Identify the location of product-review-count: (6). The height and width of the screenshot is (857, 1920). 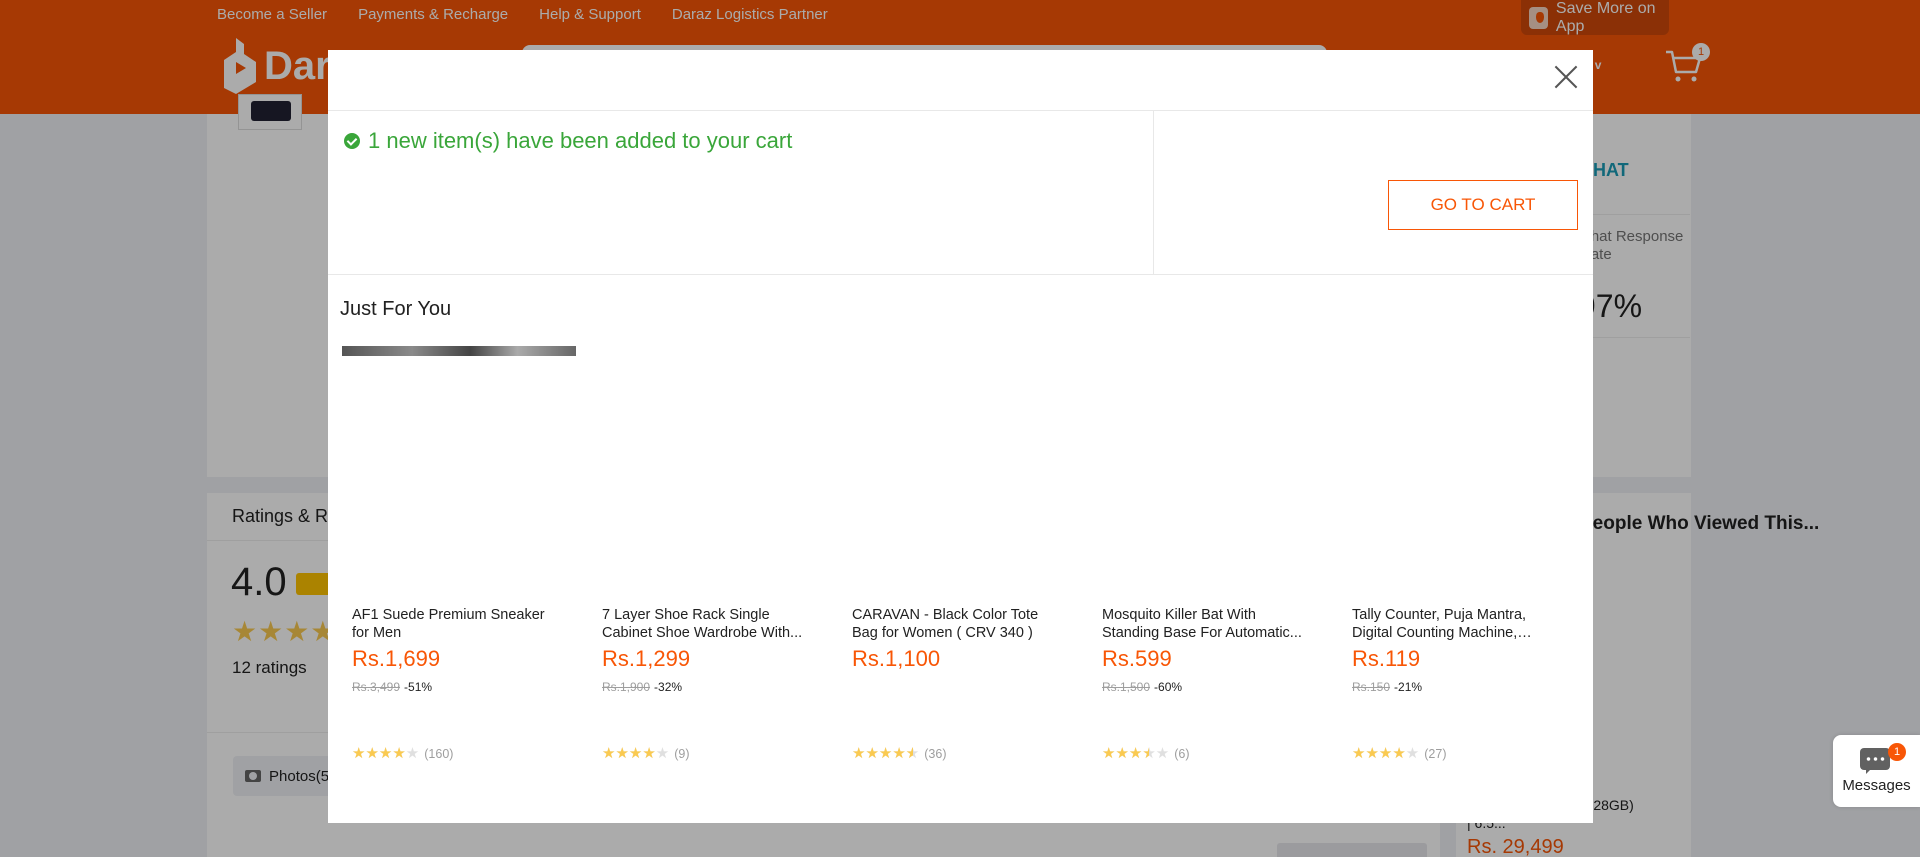
(1182, 753).